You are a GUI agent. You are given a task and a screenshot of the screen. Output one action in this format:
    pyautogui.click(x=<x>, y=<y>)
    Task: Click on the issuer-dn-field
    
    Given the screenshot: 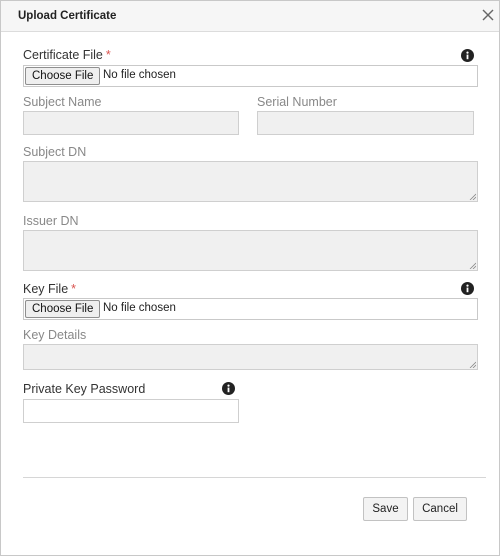 What is the action you would take?
    pyautogui.click(x=250, y=250)
    